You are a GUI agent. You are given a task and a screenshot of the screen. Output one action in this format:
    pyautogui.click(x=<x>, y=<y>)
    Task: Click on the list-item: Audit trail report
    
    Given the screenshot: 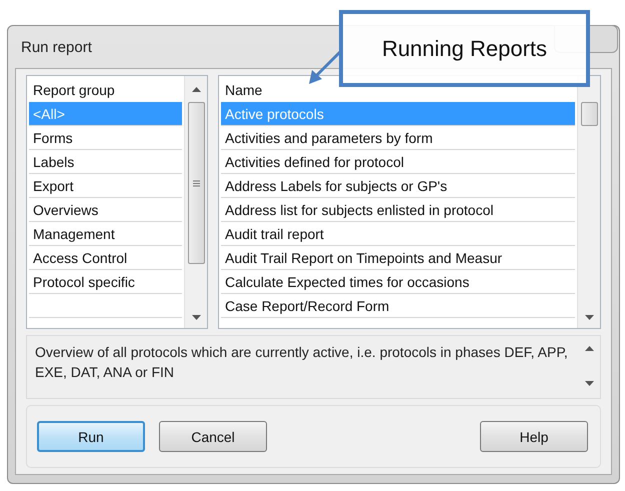 What is the action you would take?
    pyautogui.click(x=398, y=234)
    